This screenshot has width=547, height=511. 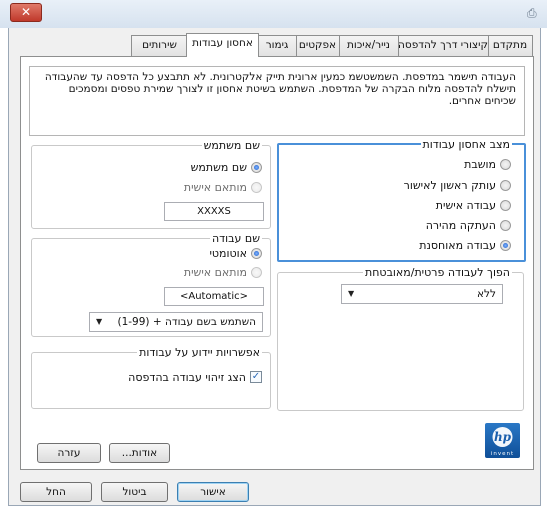 I want to click on printer-icon: ⎙, so click(x=532, y=13).